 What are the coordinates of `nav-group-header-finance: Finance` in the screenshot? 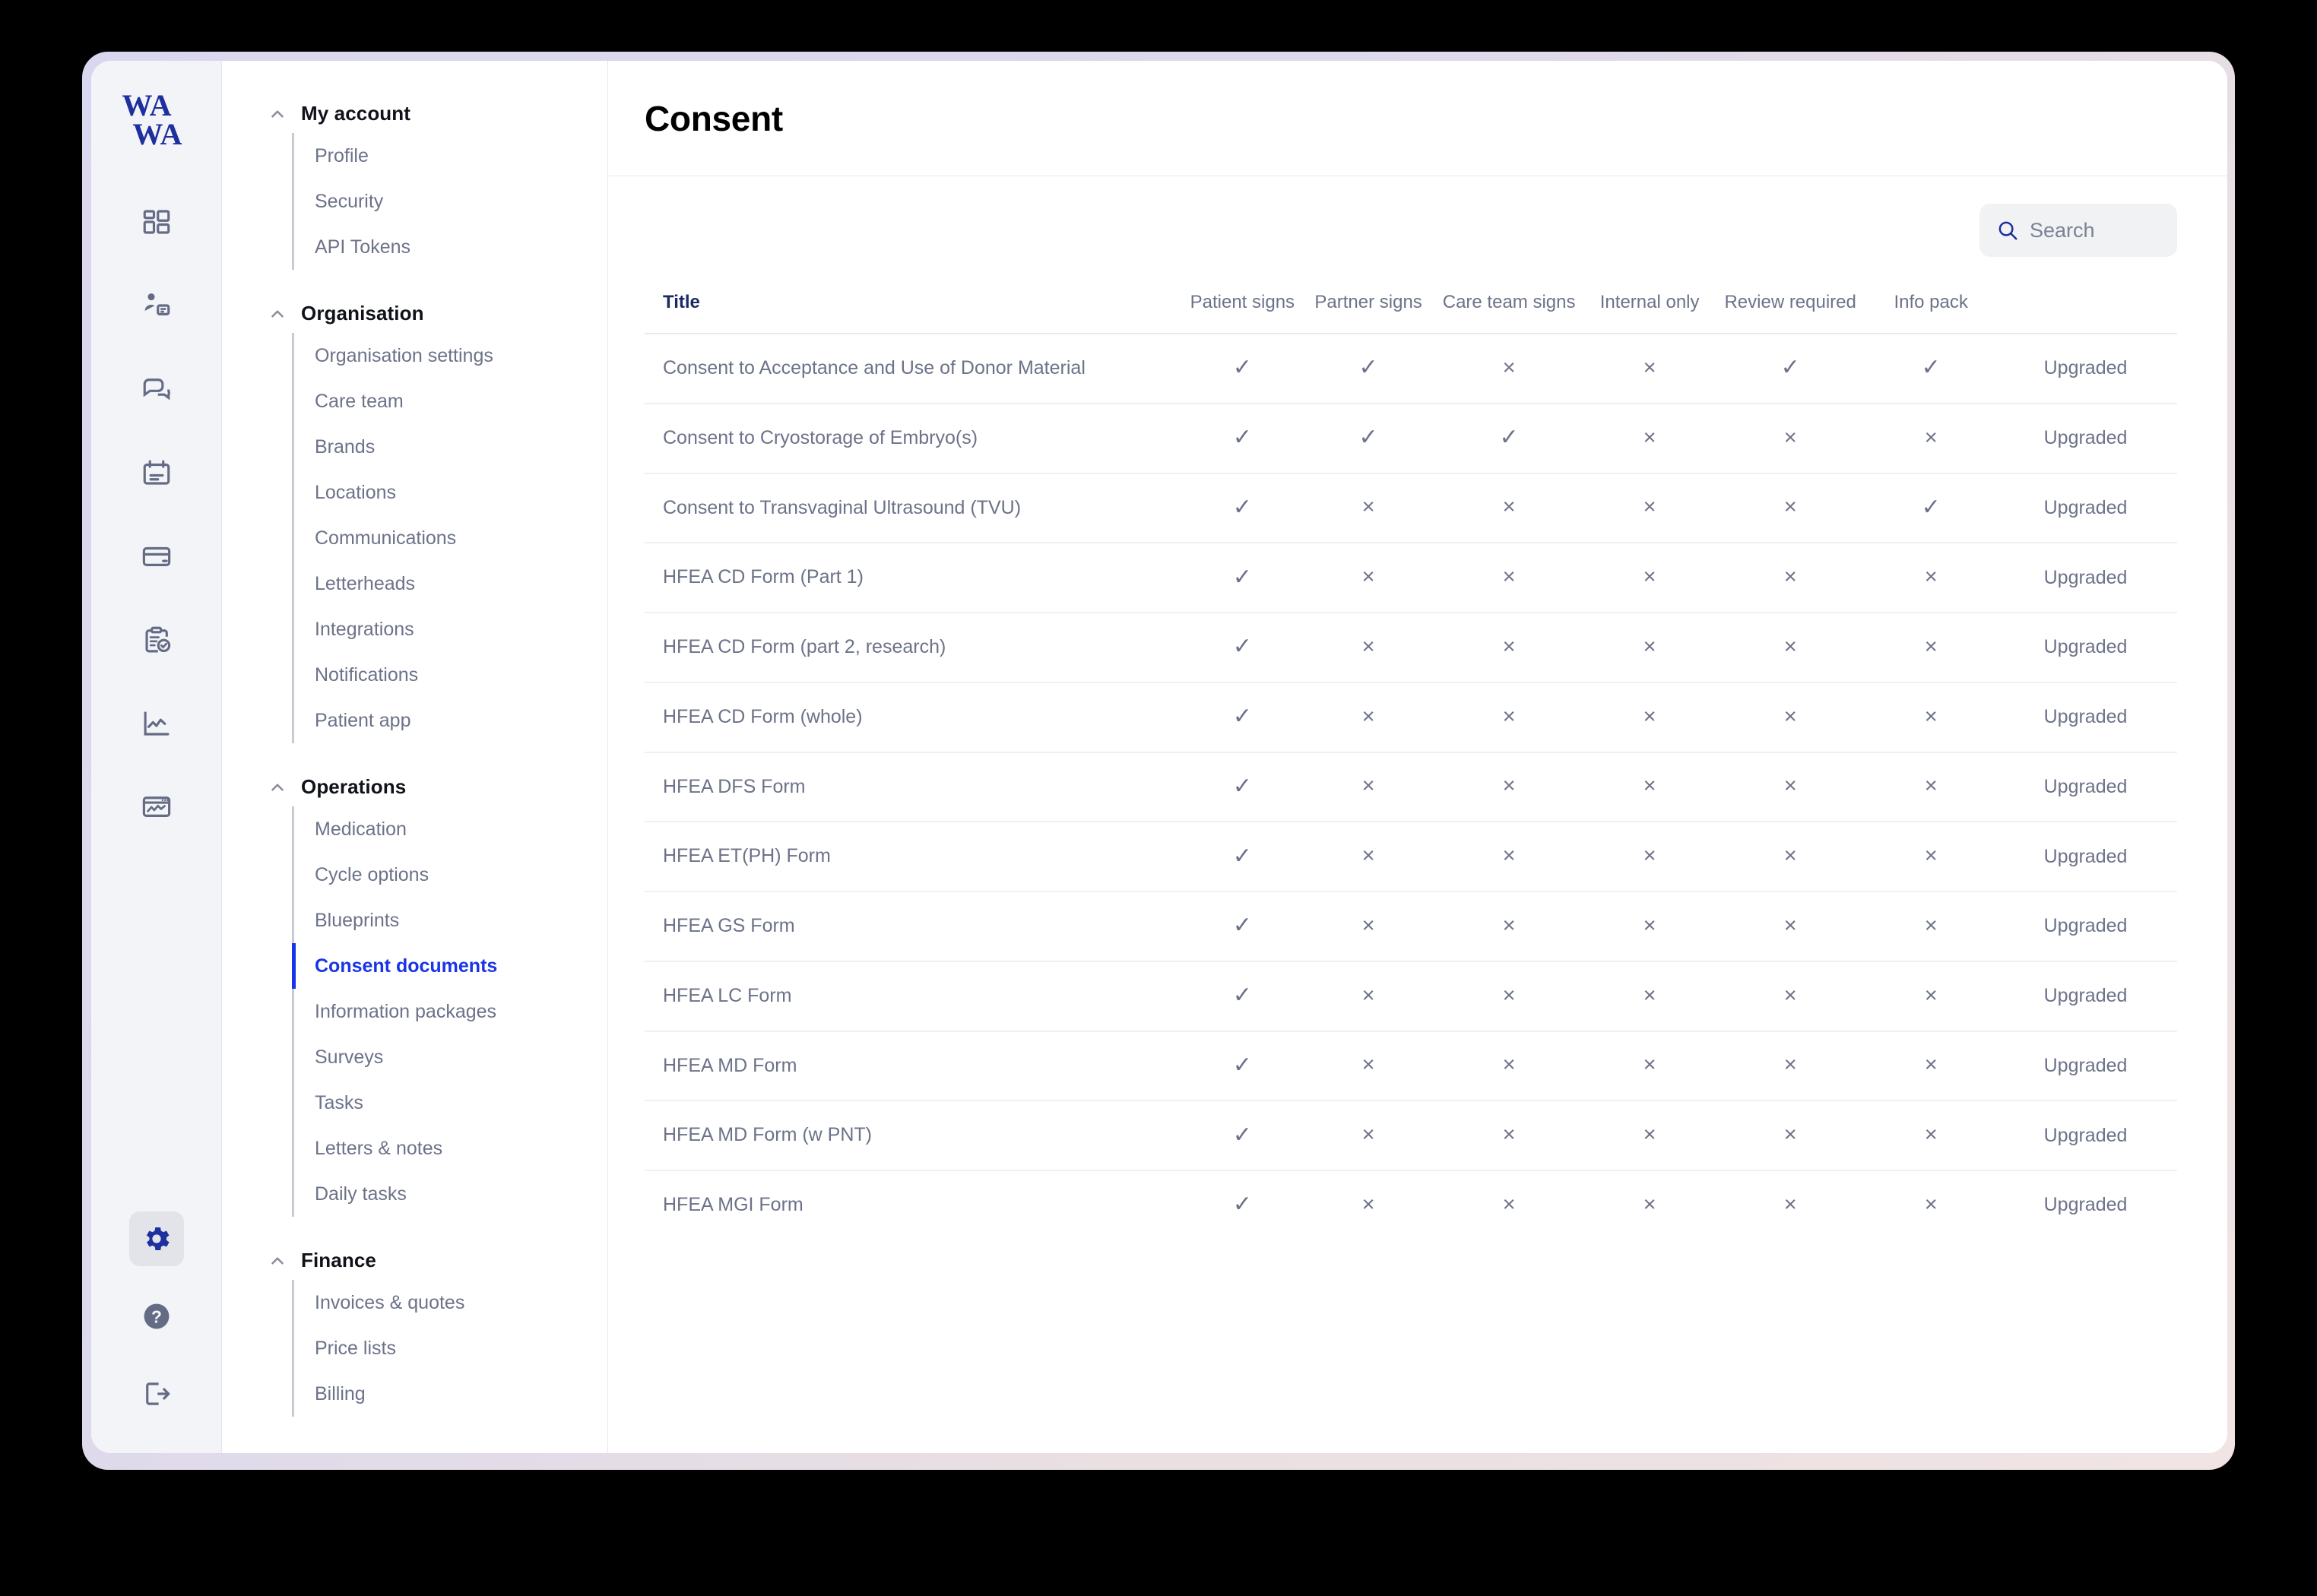 It's located at (414, 1261).